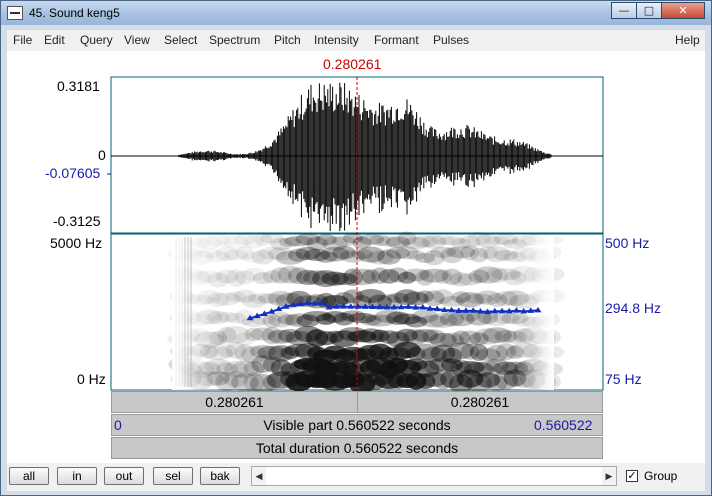 This screenshot has height=496, width=712. What do you see at coordinates (352, 64) in the screenshot?
I see `cursor-time-label: 0.280261` at bounding box center [352, 64].